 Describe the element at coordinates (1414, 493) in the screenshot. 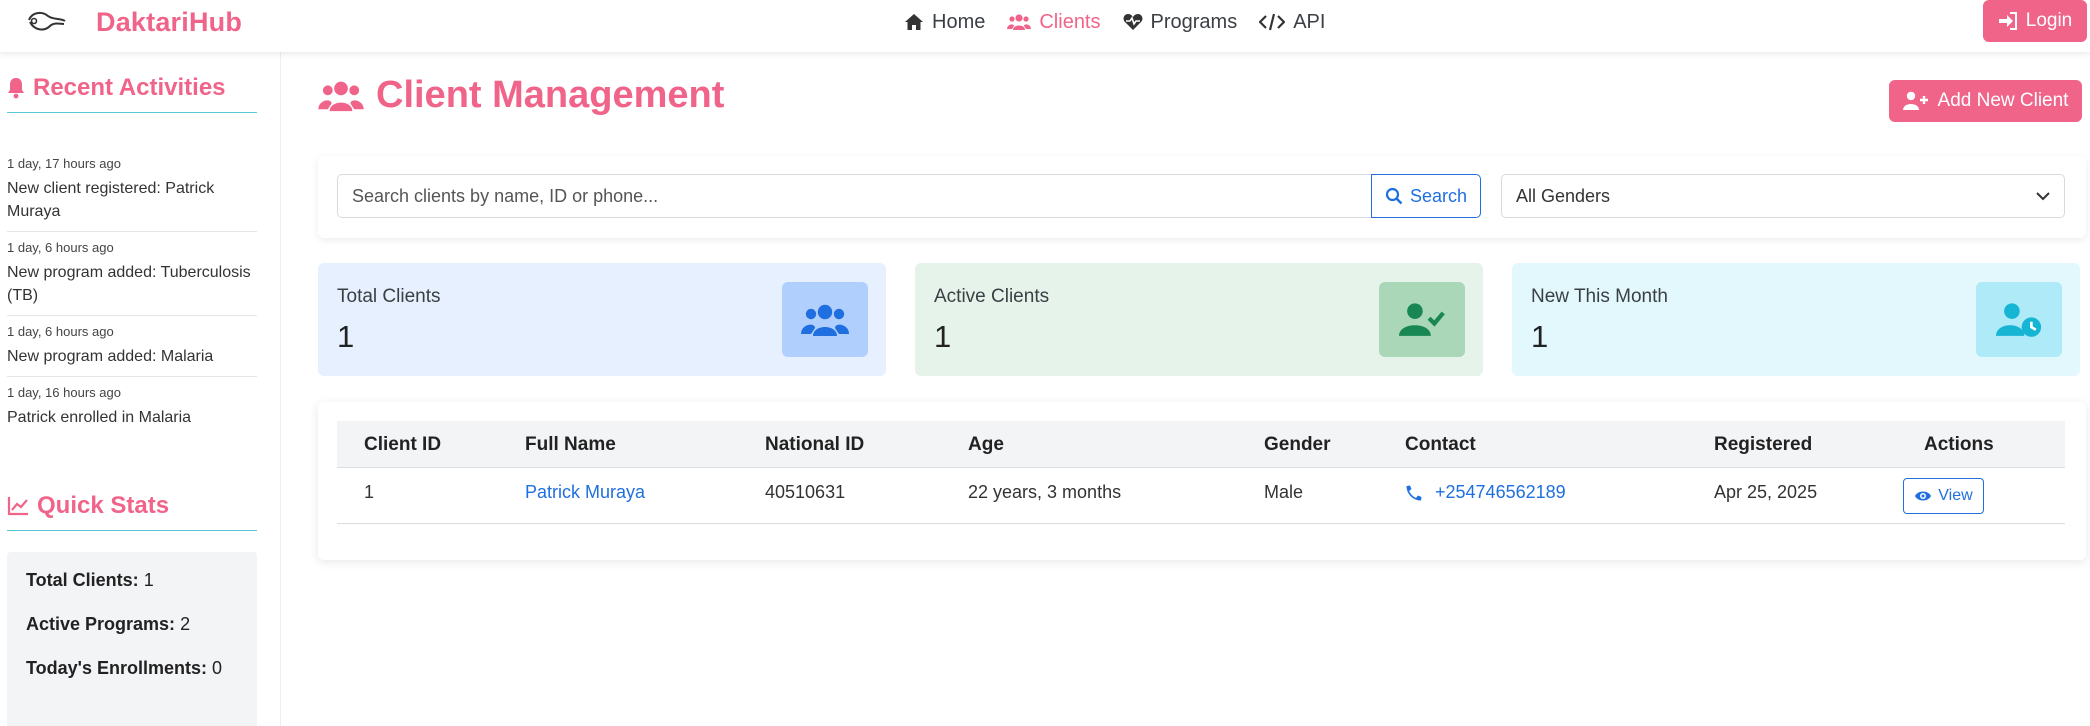

I see `phone-icon` at that location.